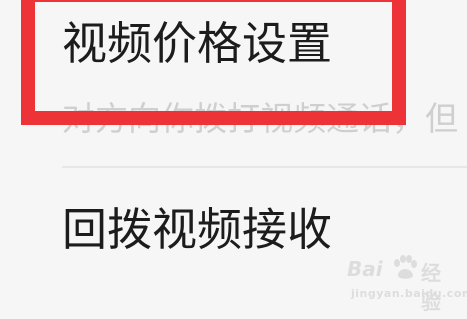 The height and width of the screenshot is (319, 467). Describe the element at coordinates (197, 43) in the screenshot. I see `video-price-settings-title: 视频价格设置` at that location.